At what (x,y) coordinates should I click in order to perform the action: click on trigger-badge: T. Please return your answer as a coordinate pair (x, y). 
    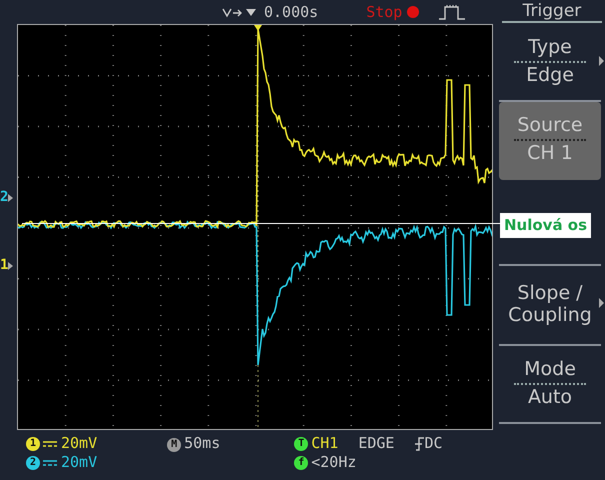
    Looking at the image, I should click on (301, 443).